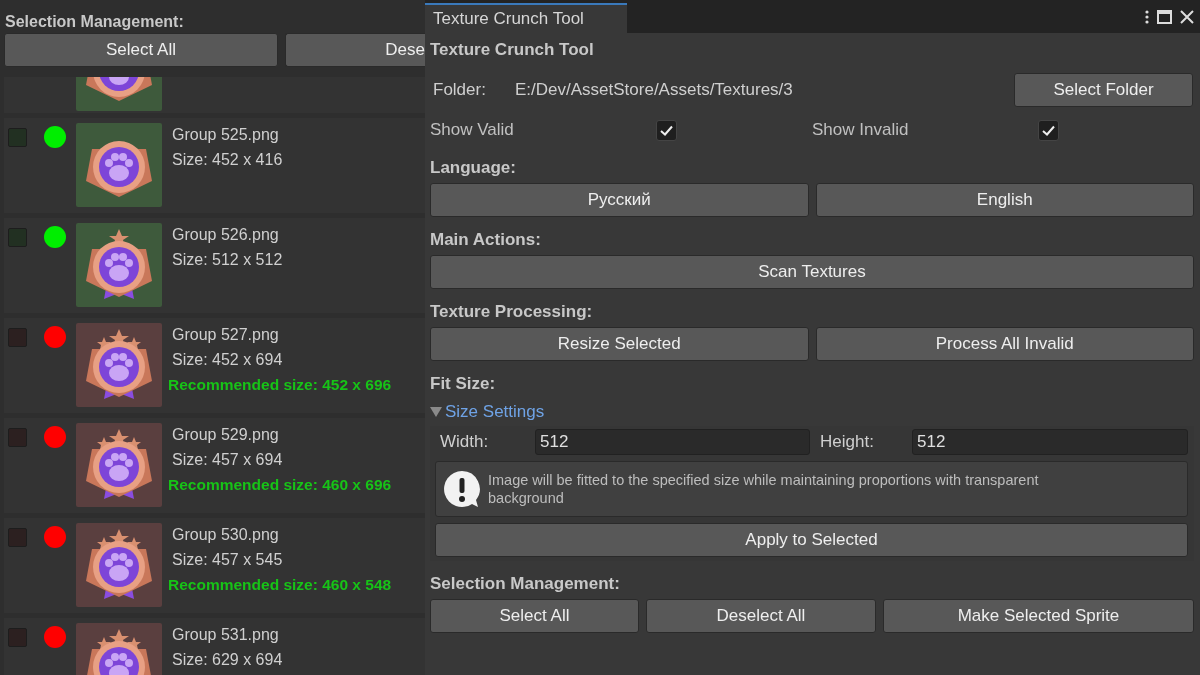  Describe the element at coordinates (462, 489) in the screenshot. I see `warning-icon` at that location.